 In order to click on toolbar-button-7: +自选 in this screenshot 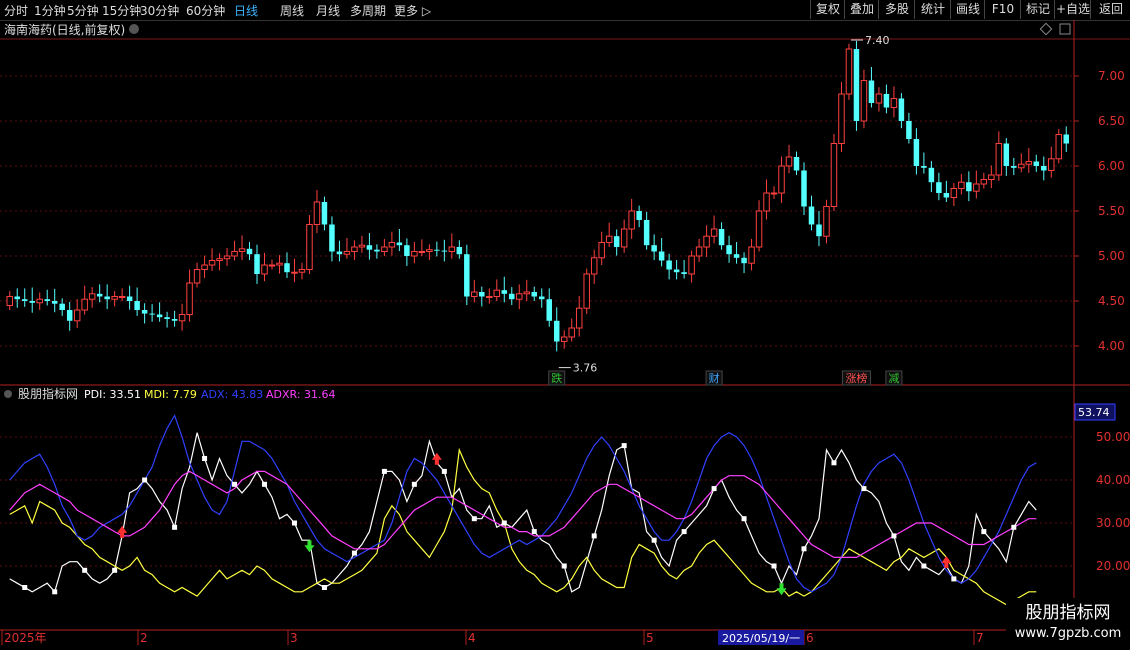, I will do `click(1072, 9)`.